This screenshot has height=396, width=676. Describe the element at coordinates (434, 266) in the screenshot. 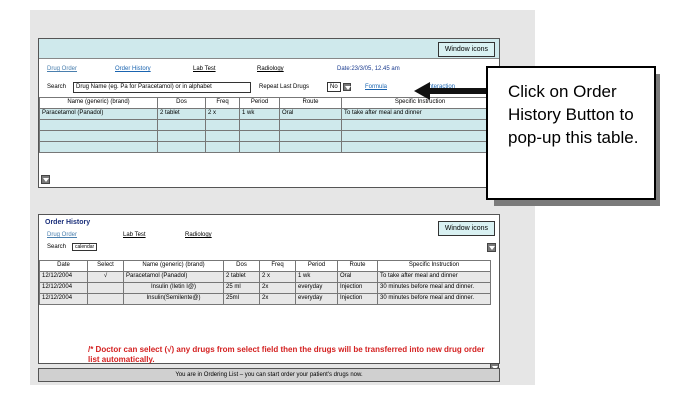

I see `column-header: Specific Instruction` at that location.